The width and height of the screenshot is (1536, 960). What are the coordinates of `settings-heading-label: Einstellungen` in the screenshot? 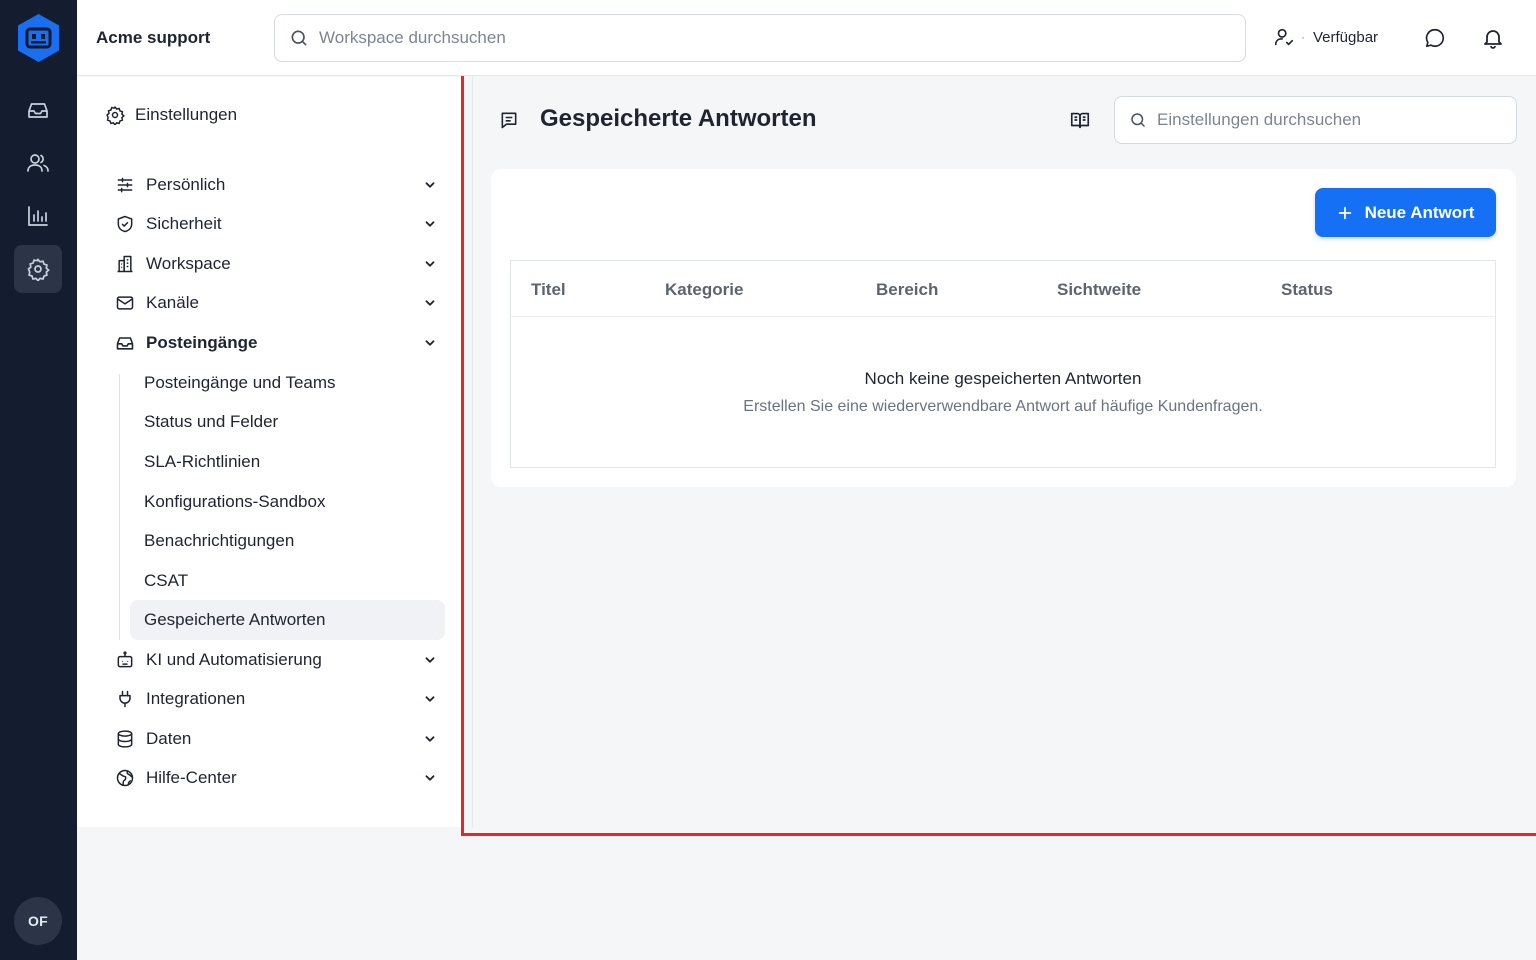 It's located at (186, 114).